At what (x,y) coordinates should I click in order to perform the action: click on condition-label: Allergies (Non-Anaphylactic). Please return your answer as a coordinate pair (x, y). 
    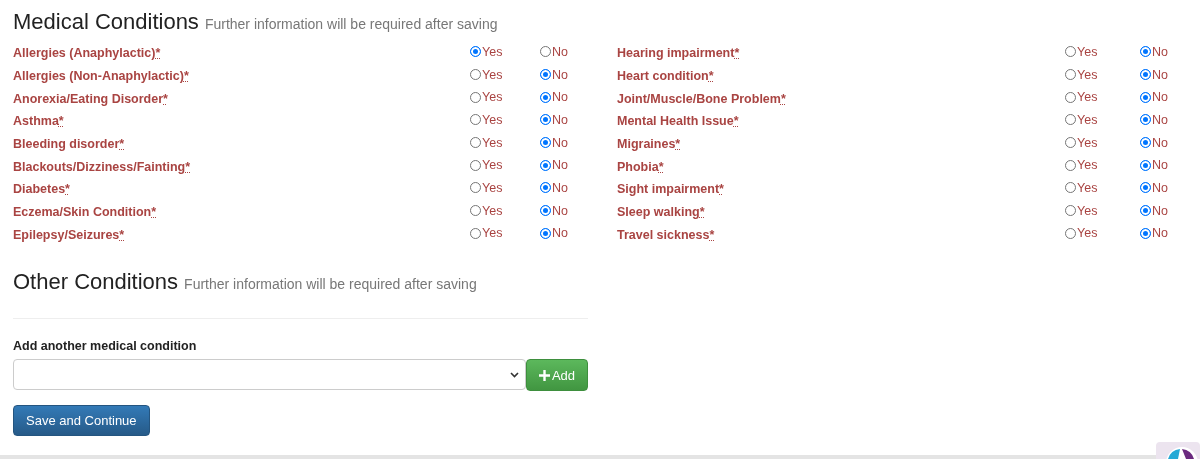
    Looking at the image, I should click on (98, 76).